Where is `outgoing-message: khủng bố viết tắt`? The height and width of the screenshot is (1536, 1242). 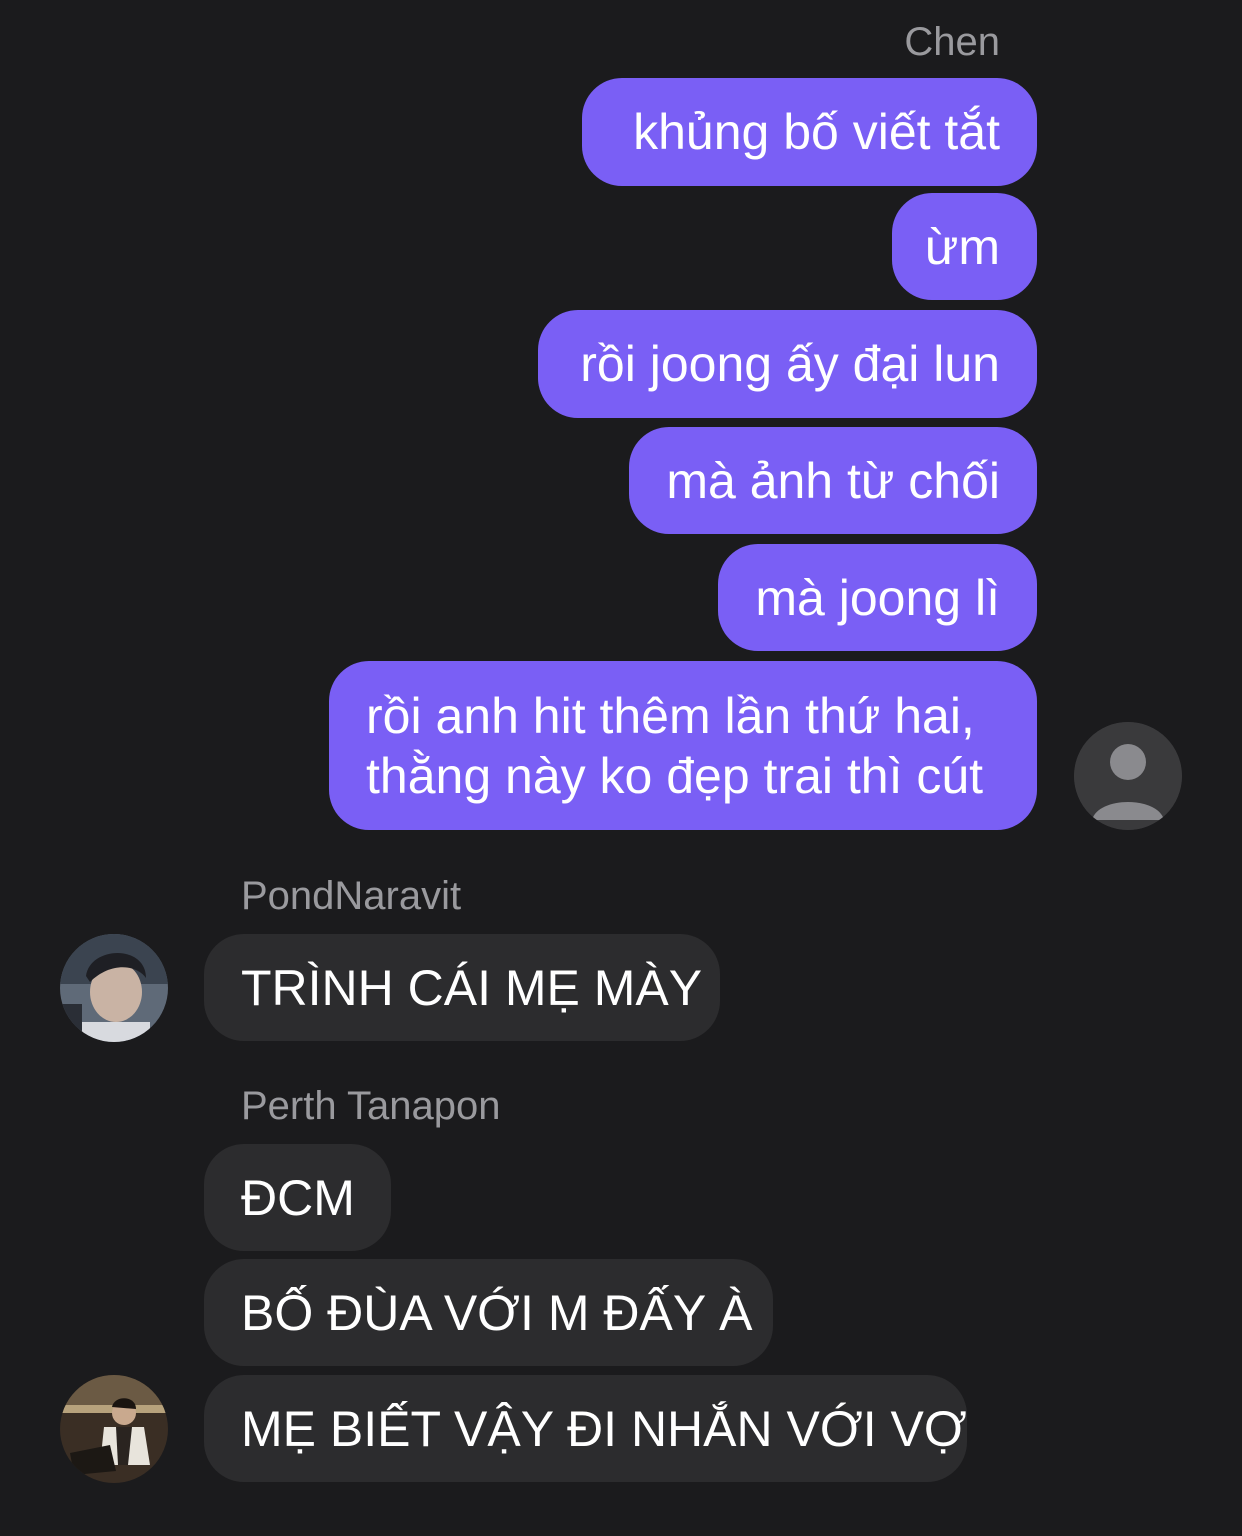
outgoing-message: khủng bố viết tắt is located at coordinates (809, 132).